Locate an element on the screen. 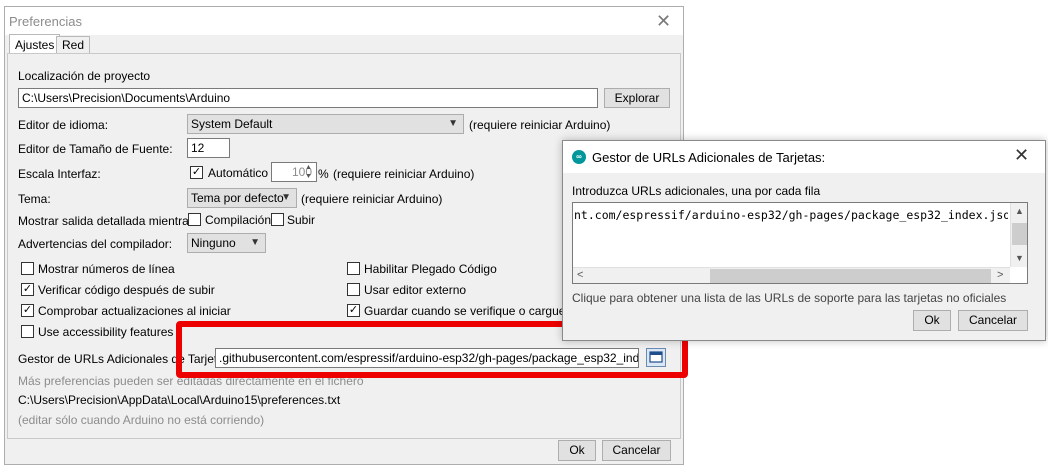  scroll-left-icon: < is located at coordinates (580, 275).